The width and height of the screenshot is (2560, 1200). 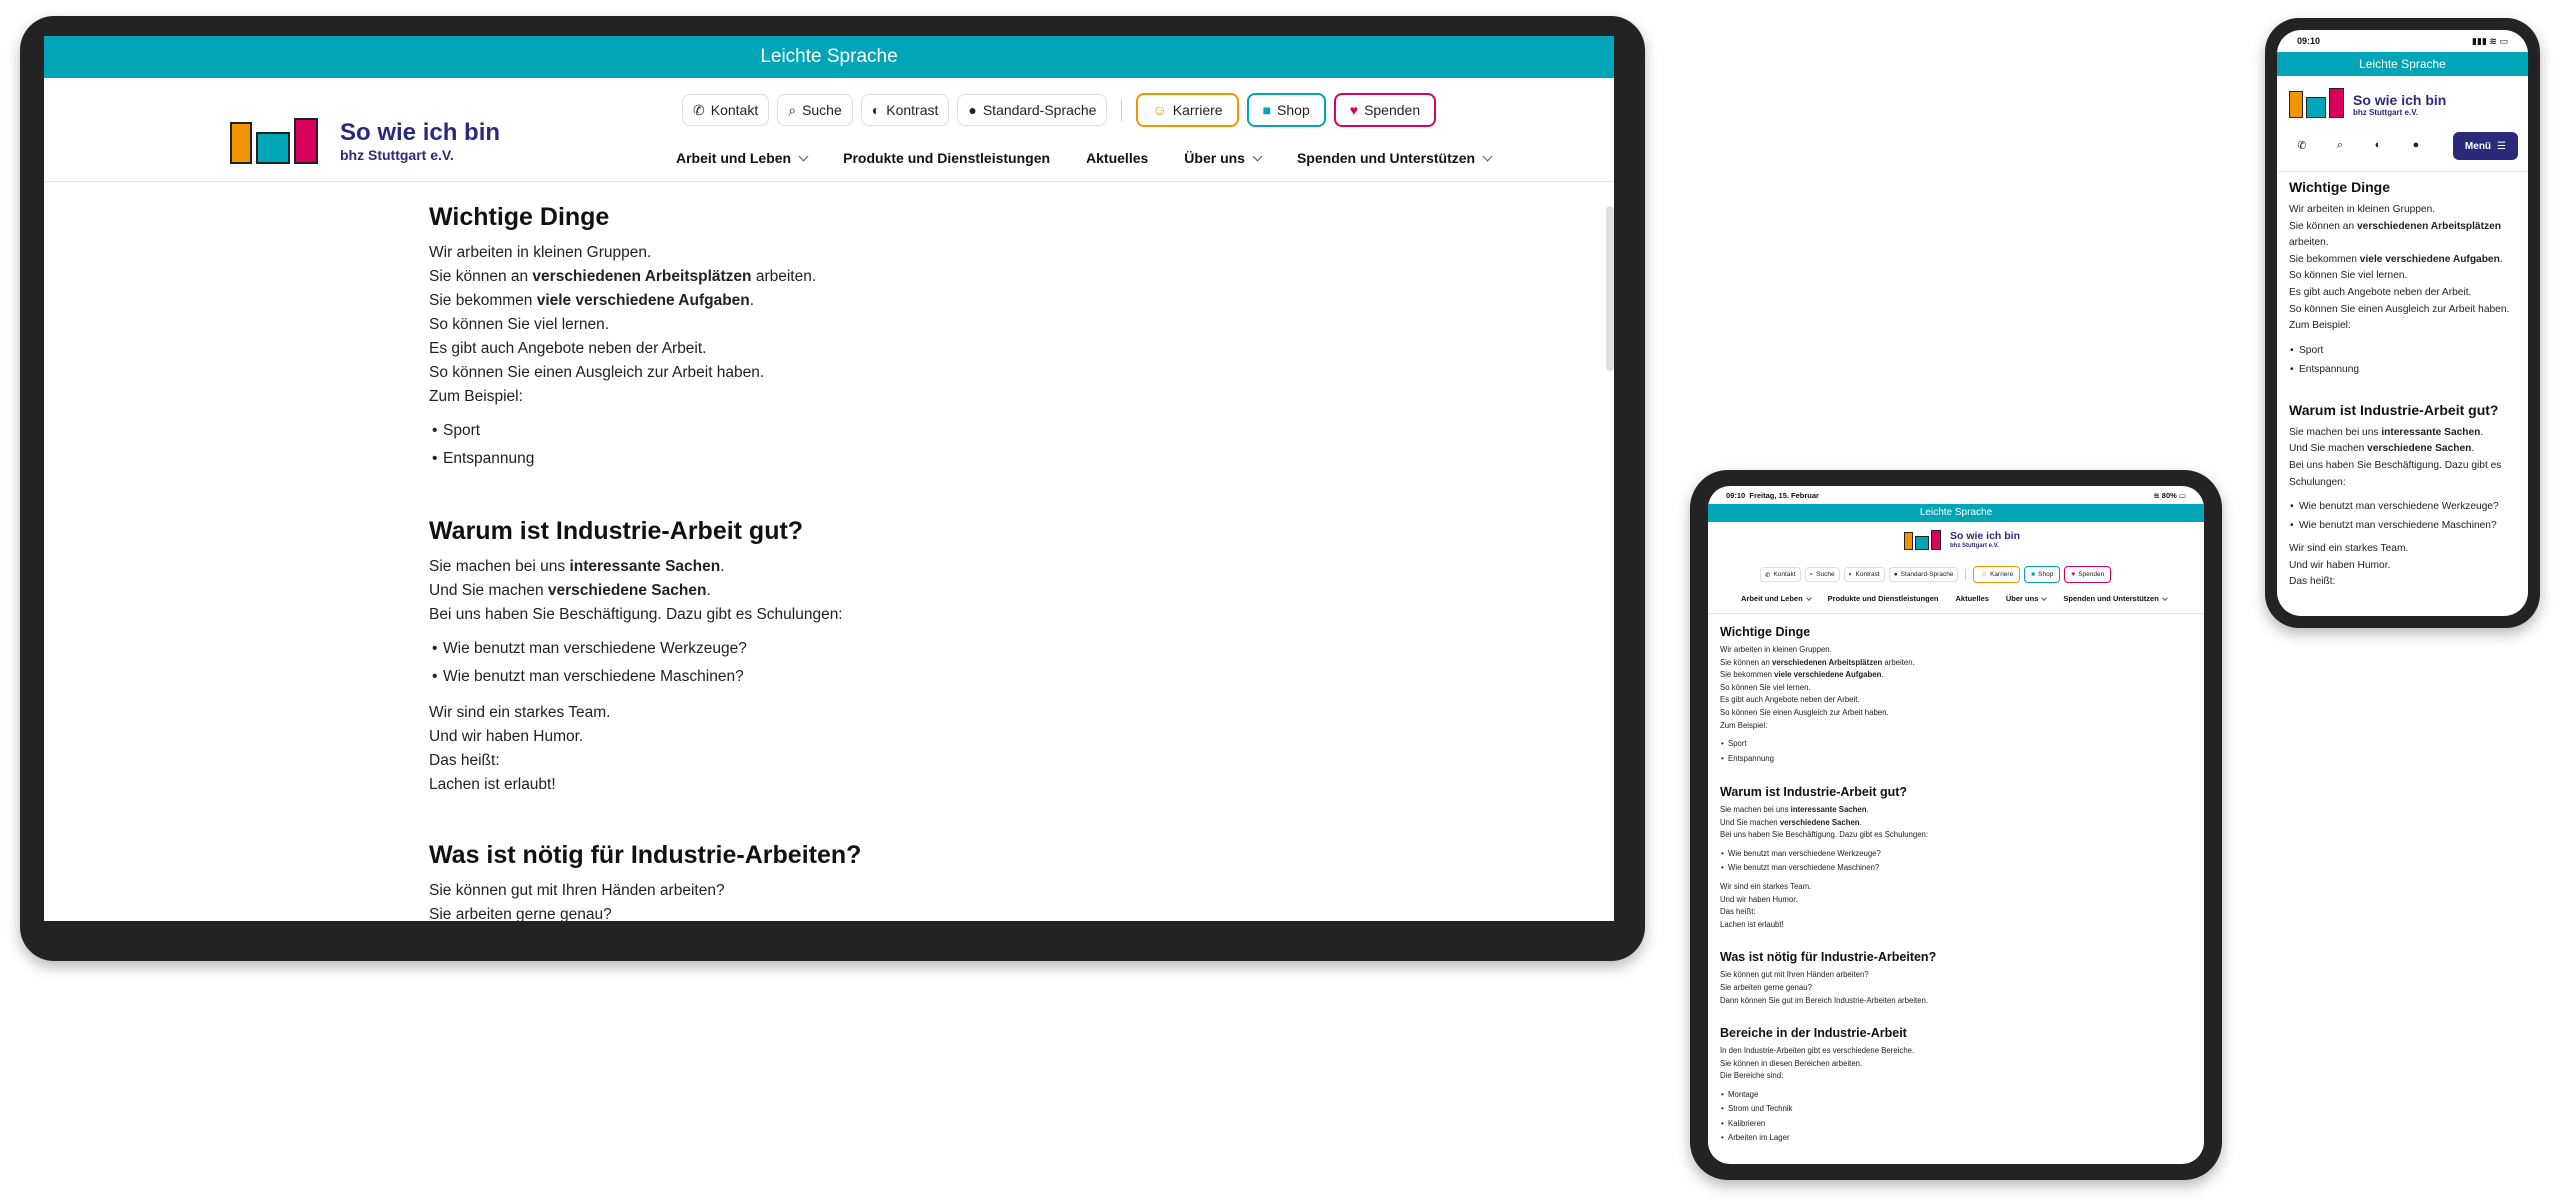 I want to click on utility-separator, so click(x=1966, y=574).